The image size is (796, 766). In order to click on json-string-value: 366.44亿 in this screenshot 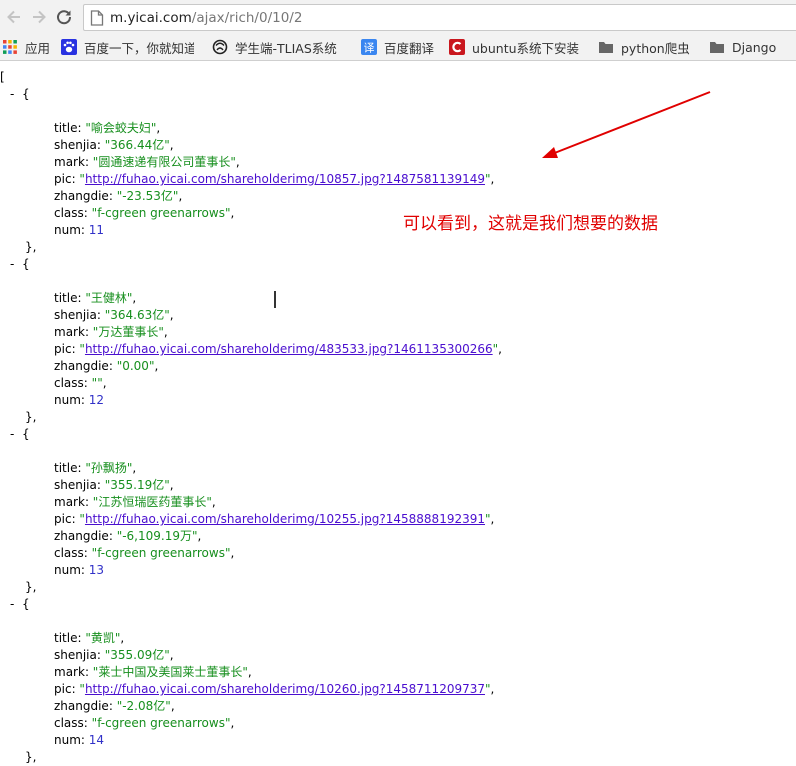, I will do `click(137, 145)`.